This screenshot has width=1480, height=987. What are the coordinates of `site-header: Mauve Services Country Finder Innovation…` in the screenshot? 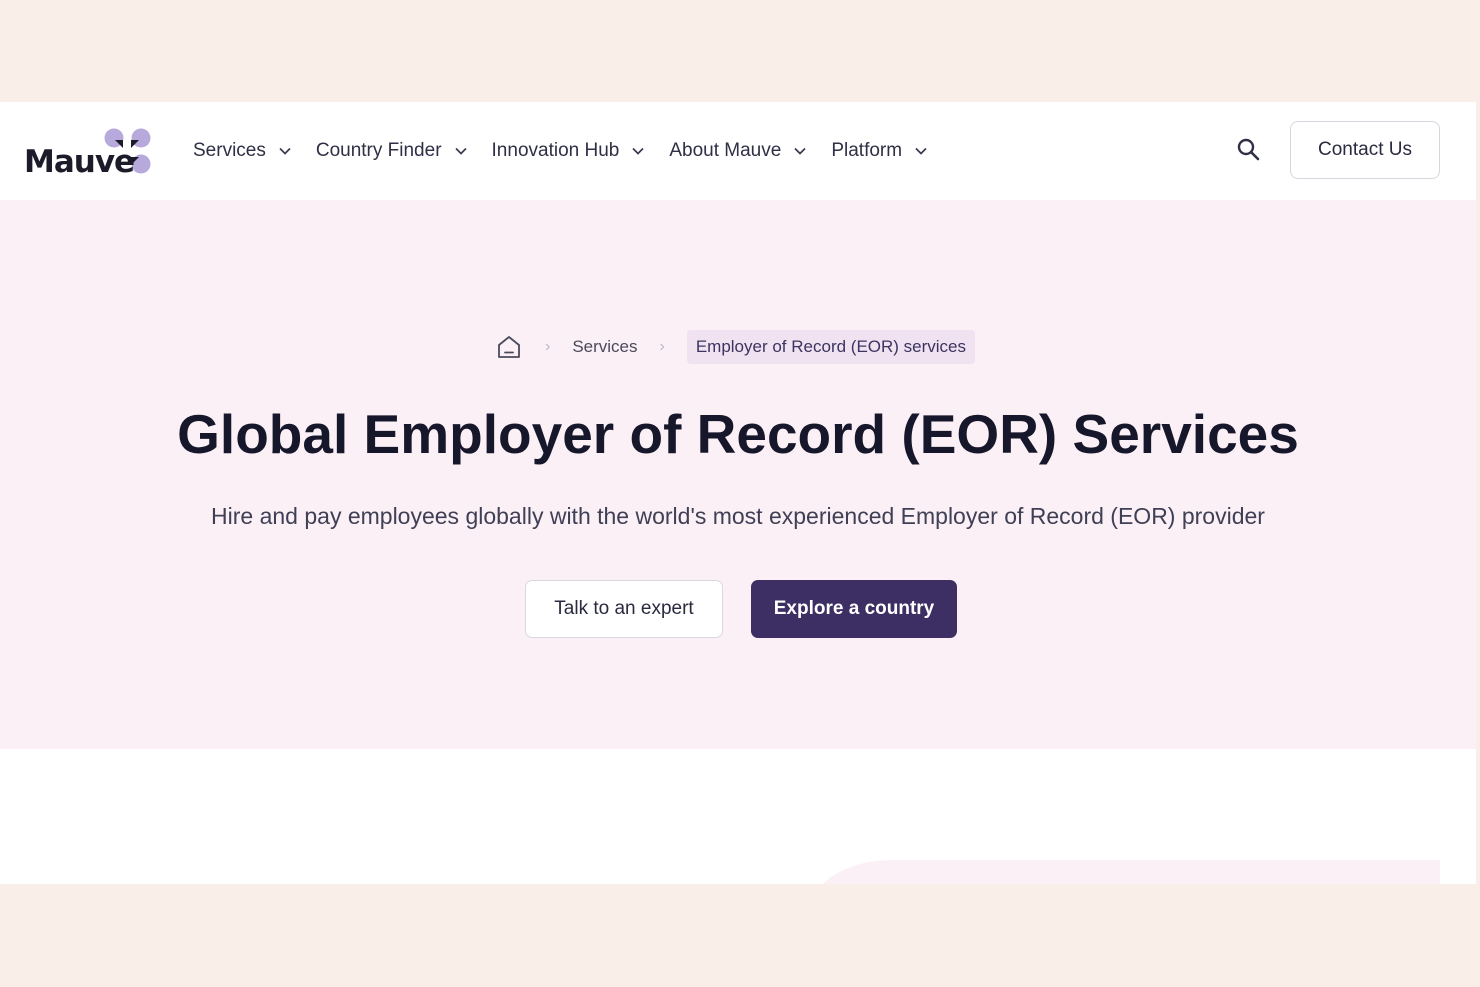 It's located at (738, 151).